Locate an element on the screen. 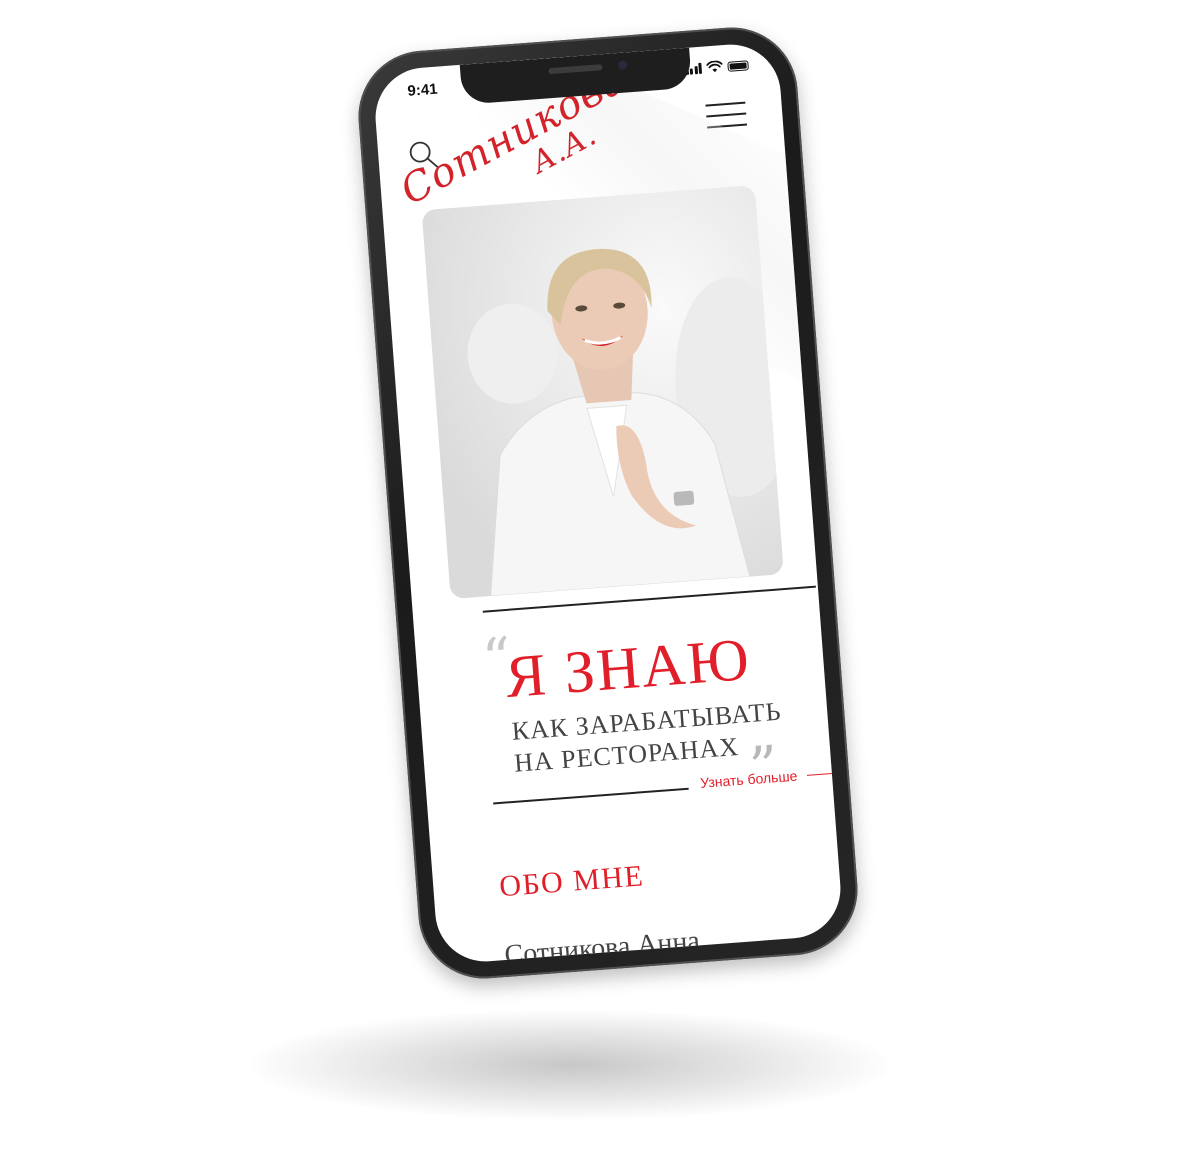 The width and height of the screenshot is (1187, 1152). menu-button is located at coordinates (726, 118).